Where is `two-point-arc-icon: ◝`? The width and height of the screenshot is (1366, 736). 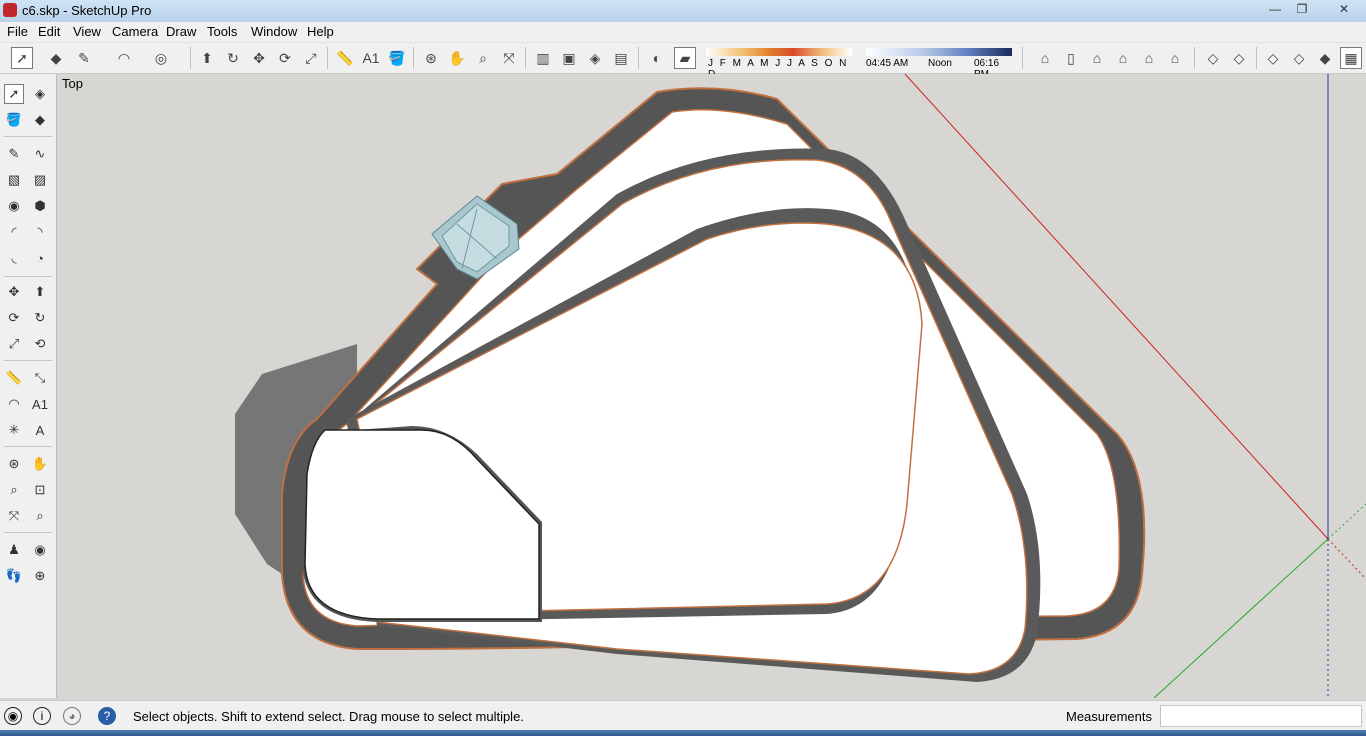
two-point-arc-icon: ◝ is located at coordinates (40, 232).